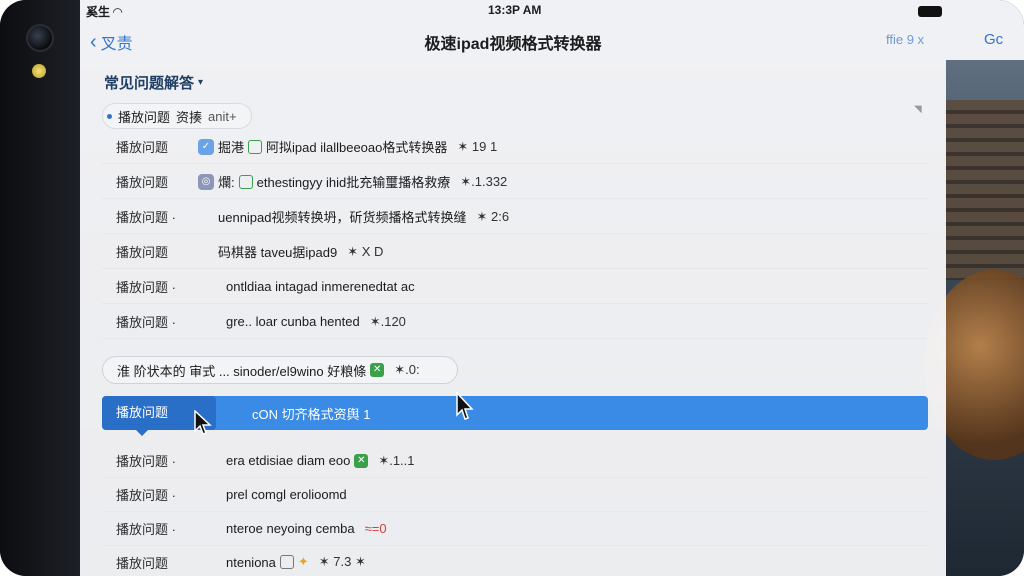 The height and width of the screenshot is (576, 1024). I want to click on row-meta: ✶ 2:6, so click(493, 216).